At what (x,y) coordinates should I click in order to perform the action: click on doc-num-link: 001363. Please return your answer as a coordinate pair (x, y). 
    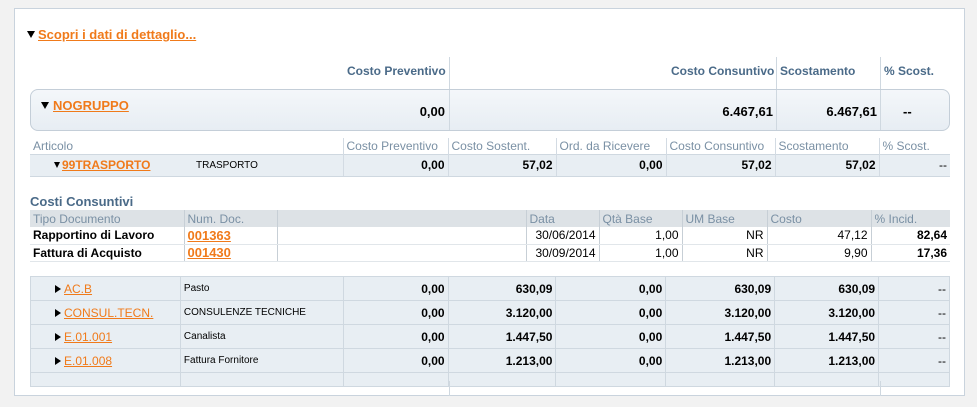
    Looking at the image, I should click on (209, 235).